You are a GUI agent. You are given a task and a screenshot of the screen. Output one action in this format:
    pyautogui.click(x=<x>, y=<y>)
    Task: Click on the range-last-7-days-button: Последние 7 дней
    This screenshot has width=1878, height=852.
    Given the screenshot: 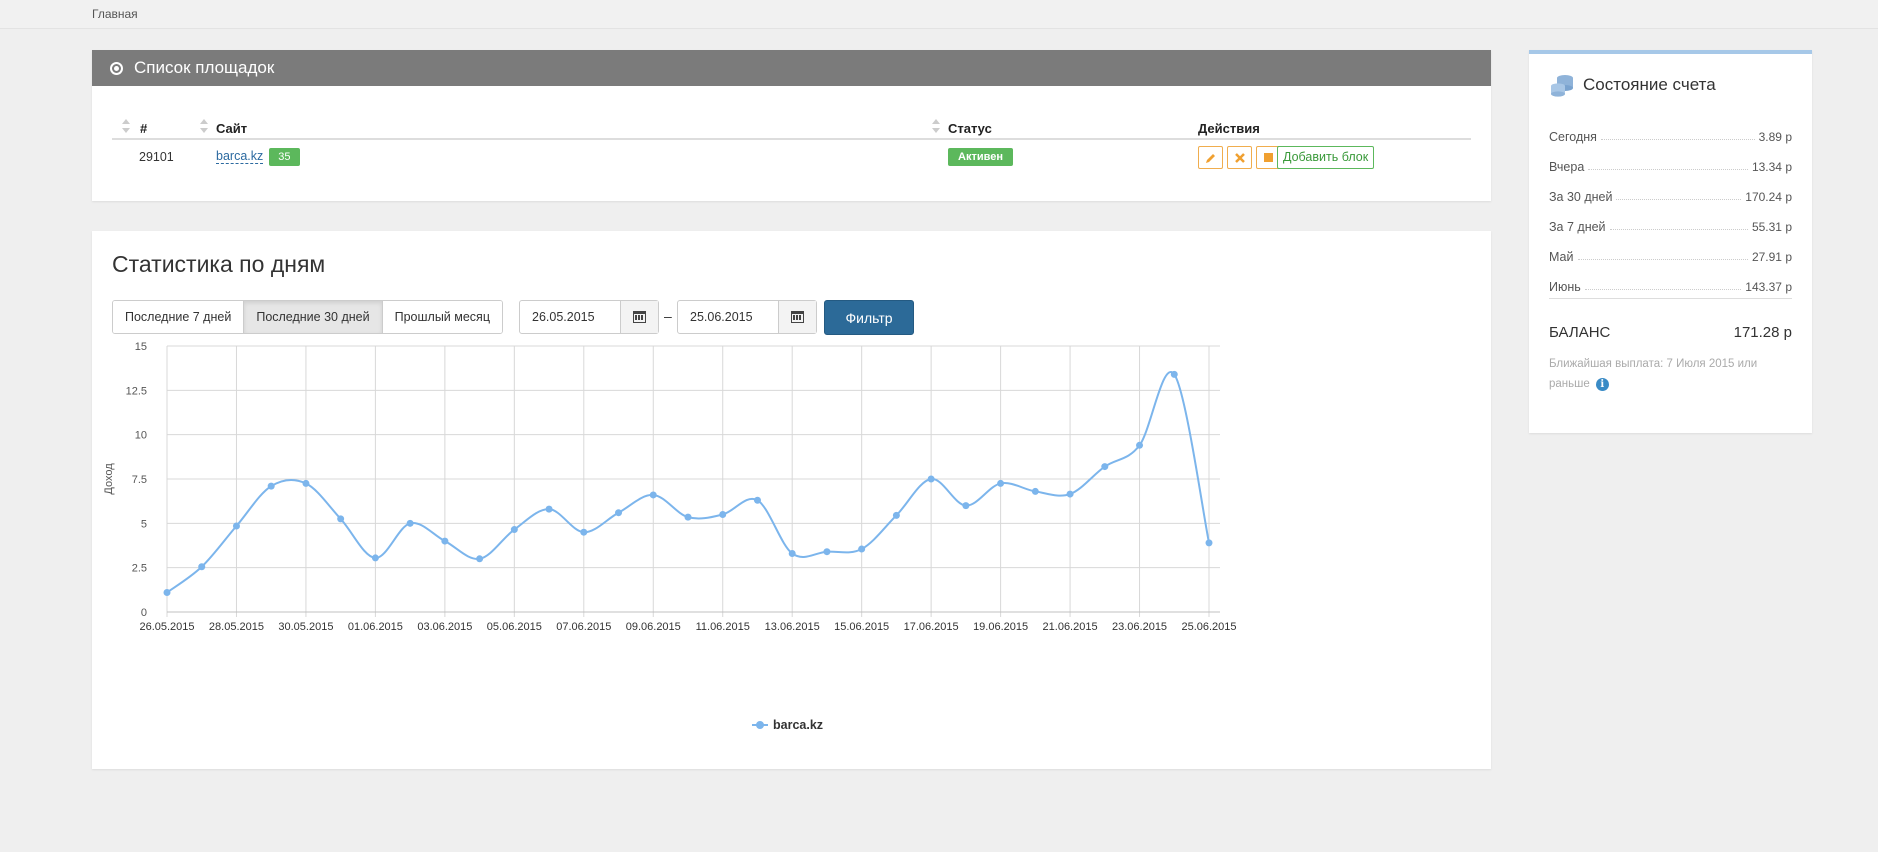 What is the action you would take?
    pyautogui.click(x=179, y=317)
    